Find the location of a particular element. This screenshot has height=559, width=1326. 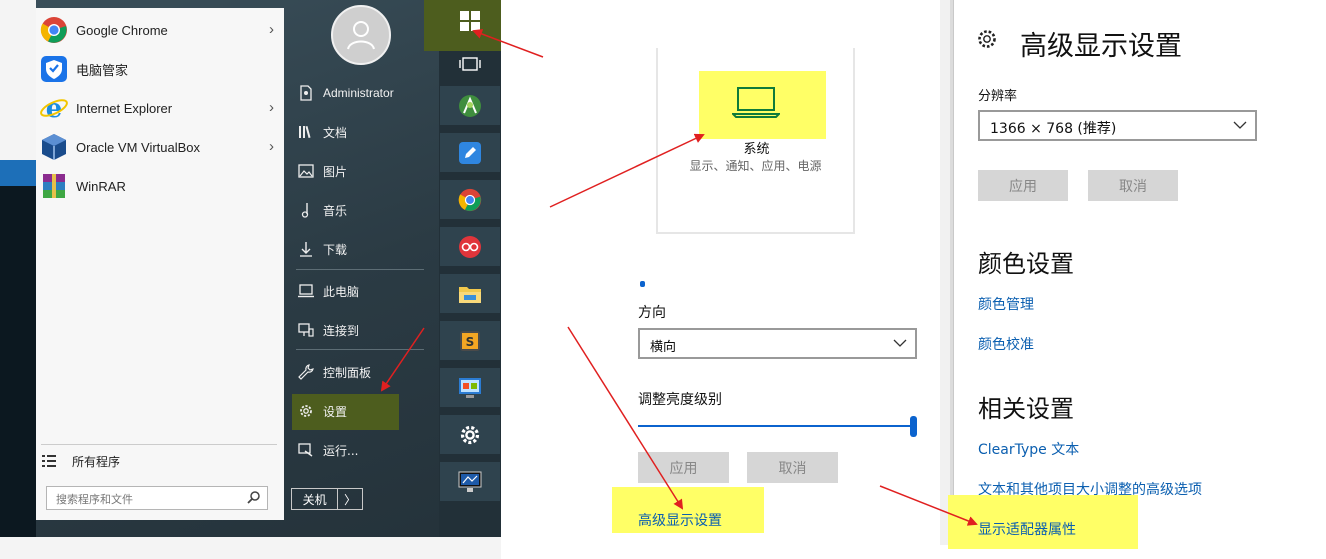

search-placeholder: 搜索程序和文件 is located at coordinates (94, 499).